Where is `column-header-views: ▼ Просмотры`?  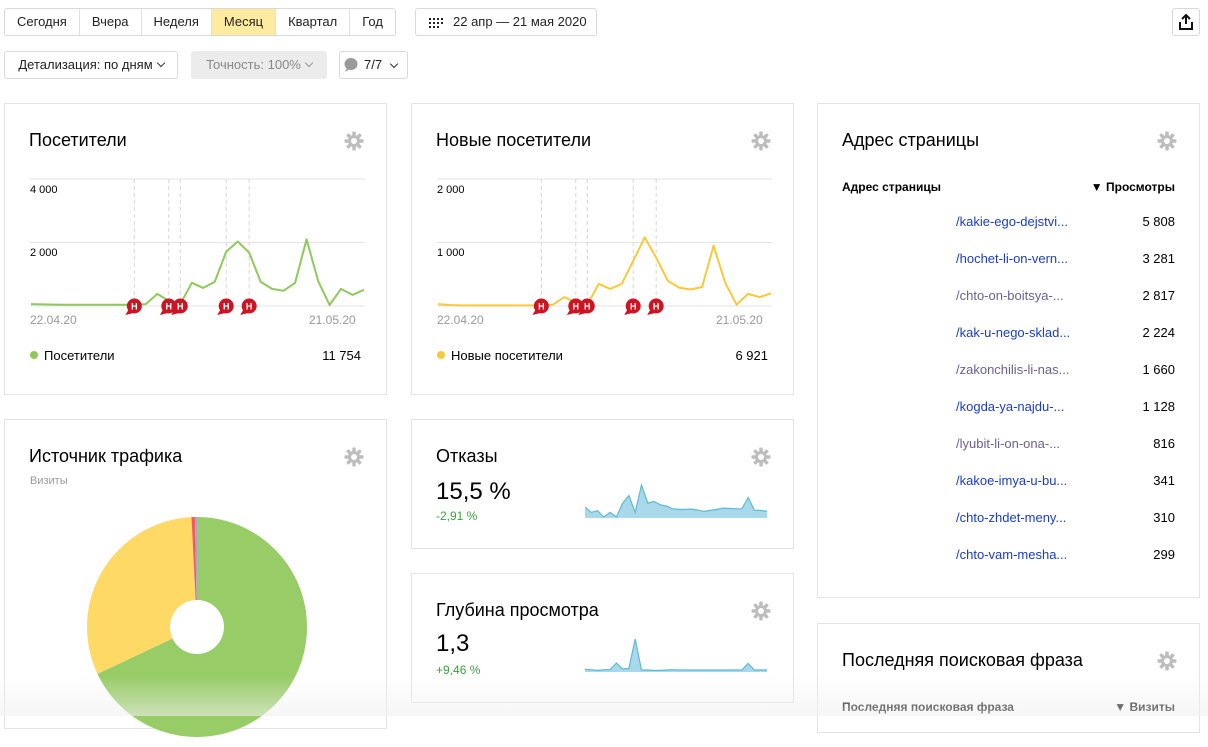
column-header-views: ▼ Просмотры is located at coordinates (1133, 187).